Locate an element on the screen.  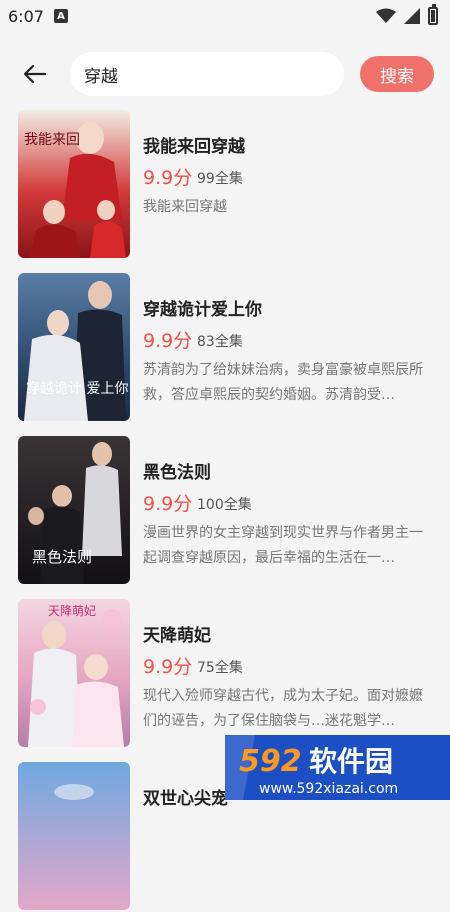
poster-image: 黑色法则 is located at coordinates (74, 510).